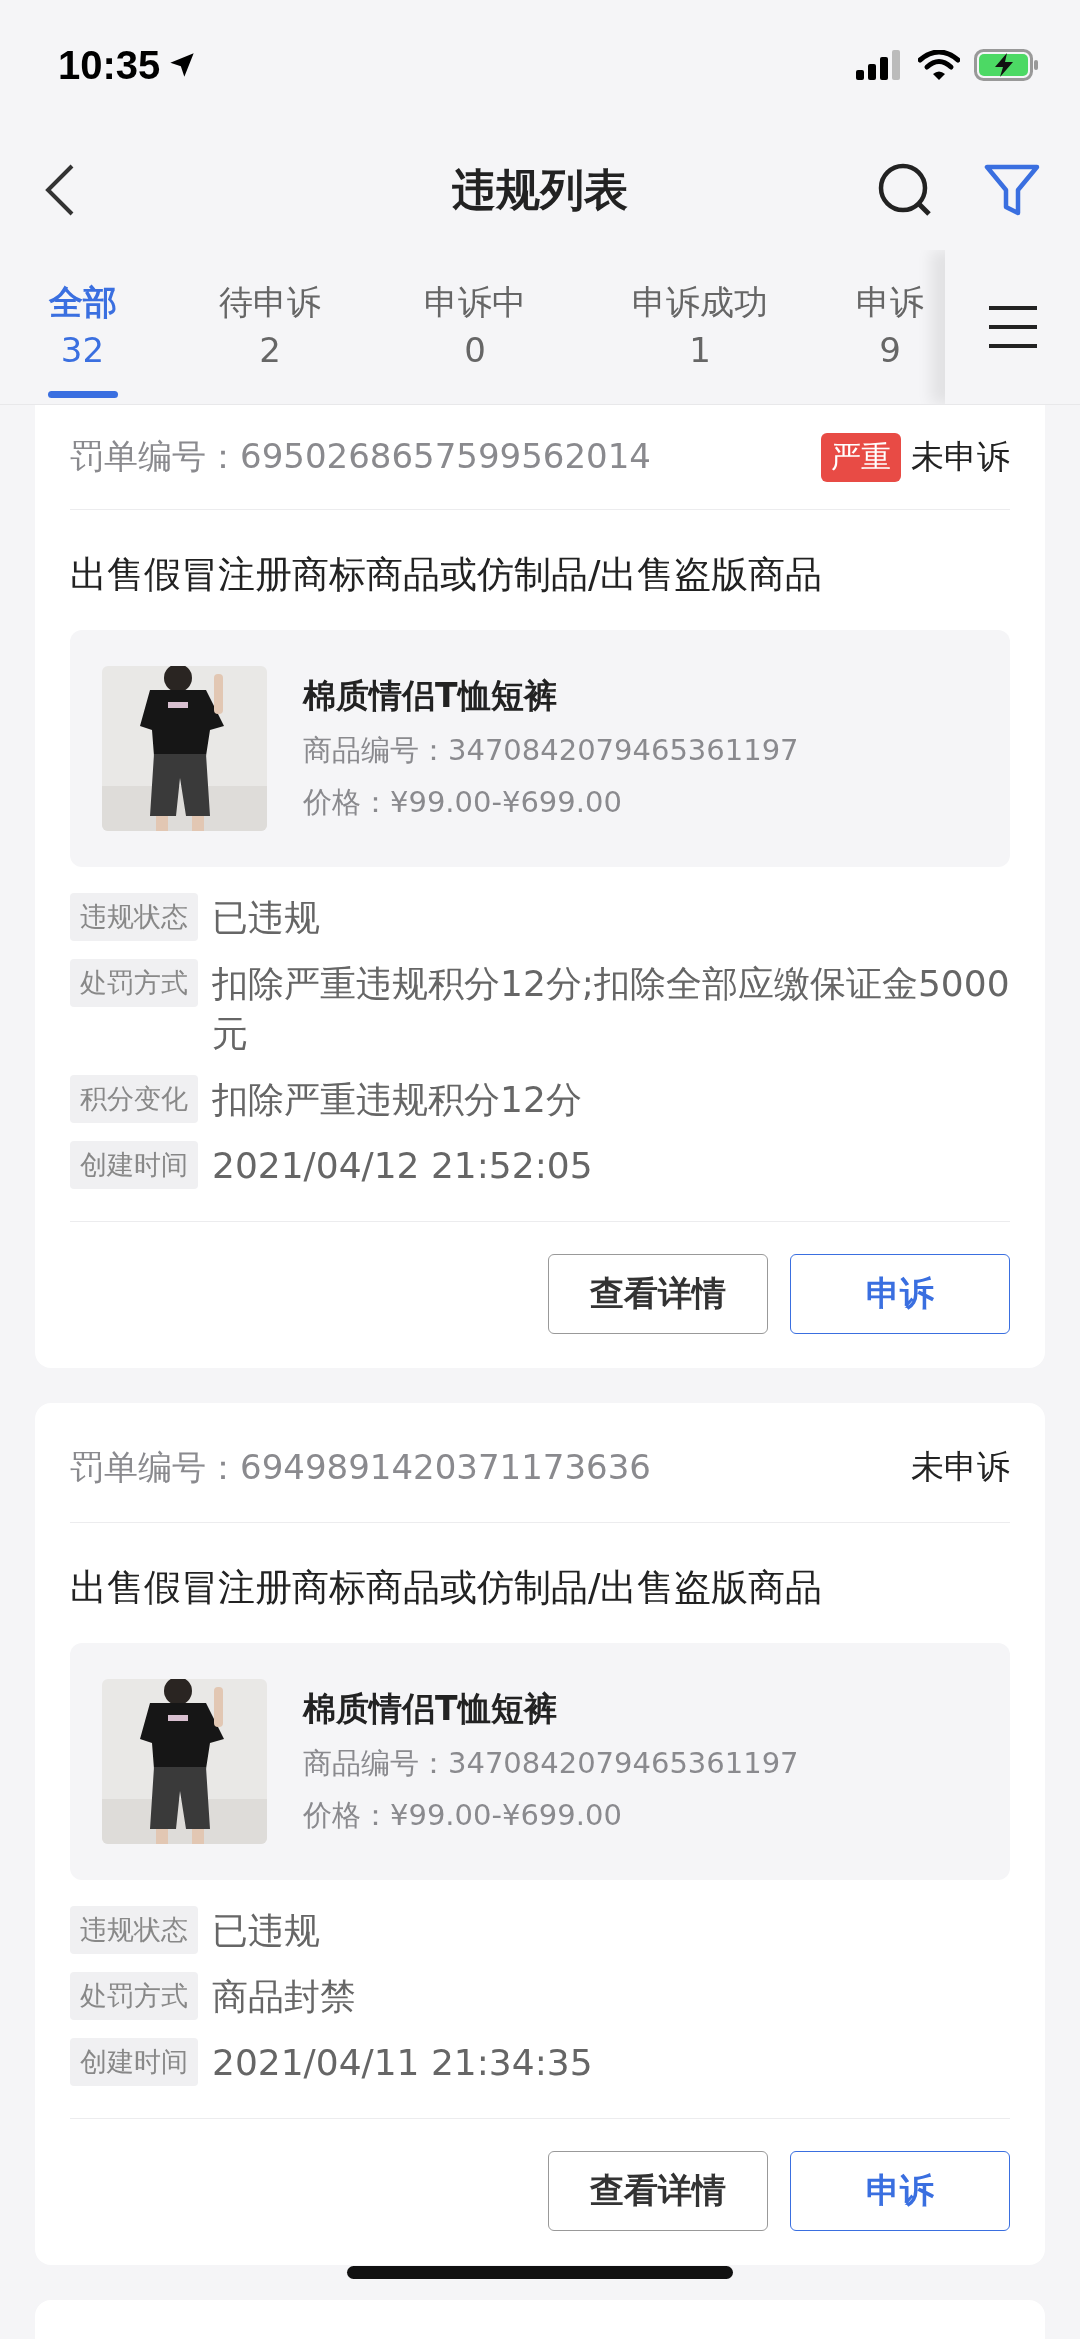 The height and width of the screenshot is (2339, 1080). Describe the element at coordinates (82, 327) in the screenshot. I see `filter-tab: 全部 32` at that location.